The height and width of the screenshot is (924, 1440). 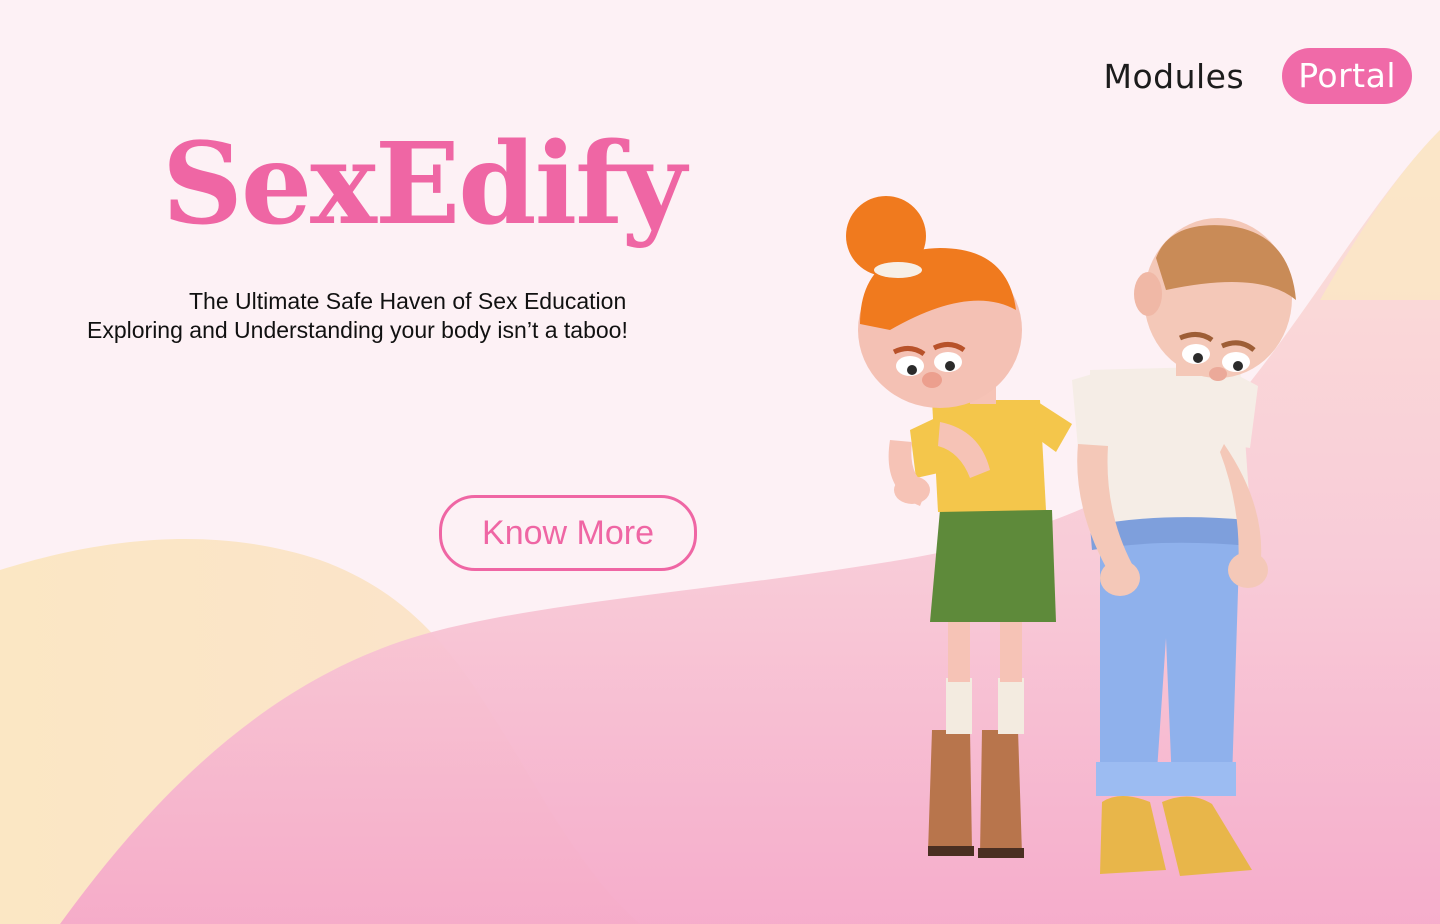 I want to click on boy-character, so click(x=1184, y=547).